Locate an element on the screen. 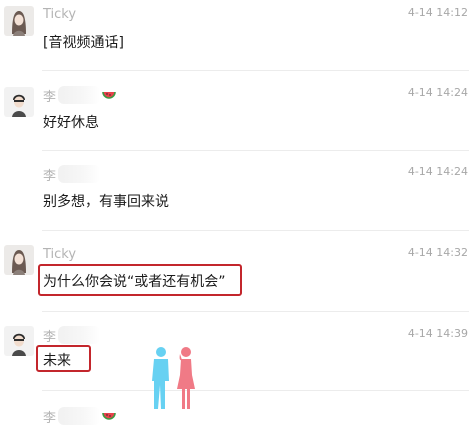  message-time: 4-14 14:32 is located at coordinates (437, 252).